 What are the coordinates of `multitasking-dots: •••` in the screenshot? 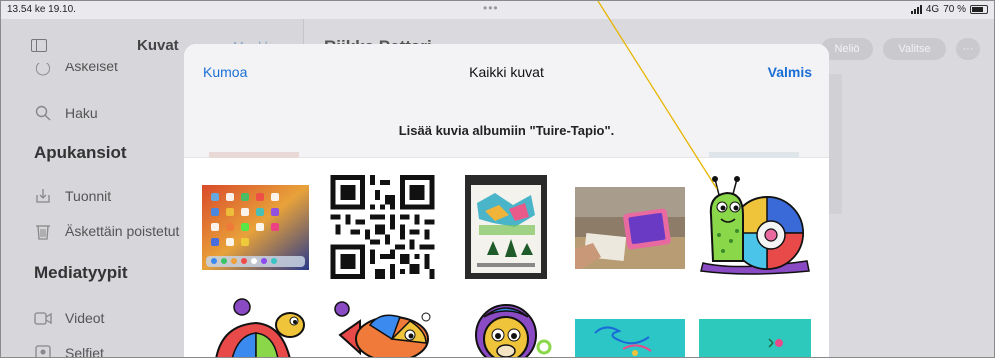 It's located at (491, 8).